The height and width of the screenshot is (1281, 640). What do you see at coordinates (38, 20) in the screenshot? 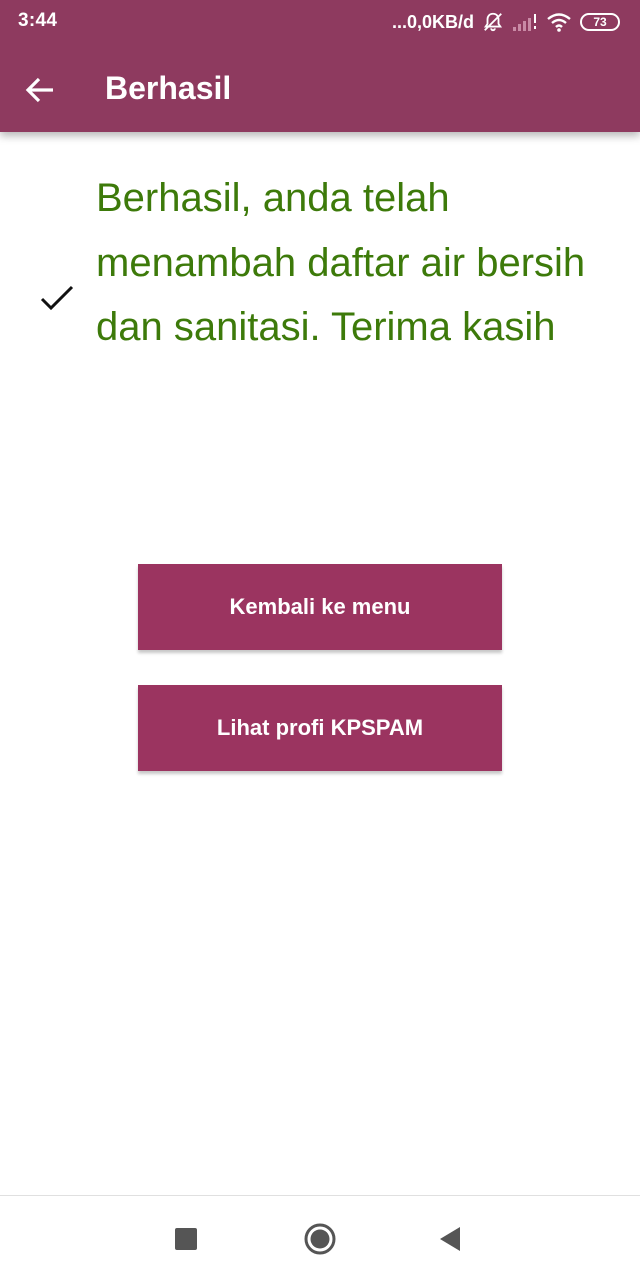
I see `status-time: 3:44` at bounding box center [38, 20].